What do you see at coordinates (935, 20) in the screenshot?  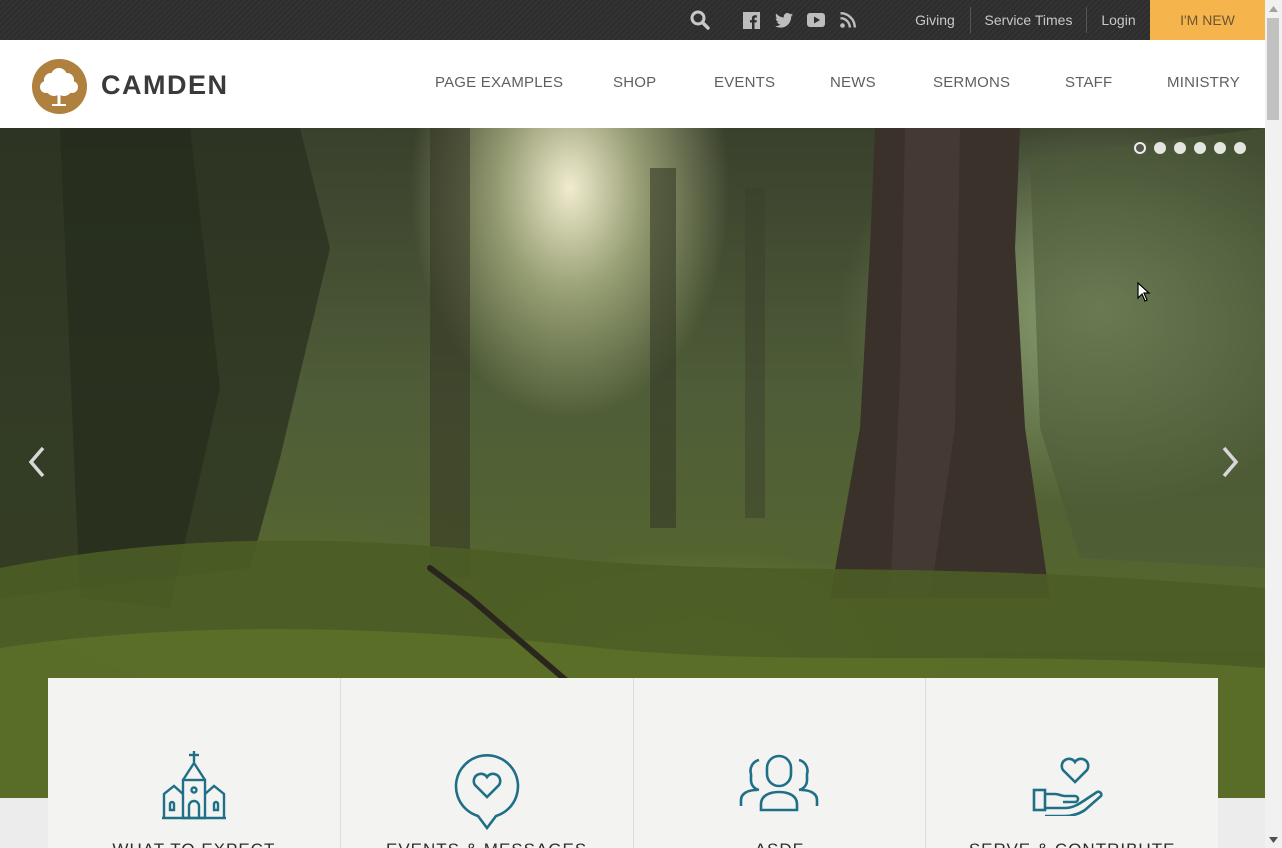 I see `giving-link: Giving` at bounding box center [935, 20].